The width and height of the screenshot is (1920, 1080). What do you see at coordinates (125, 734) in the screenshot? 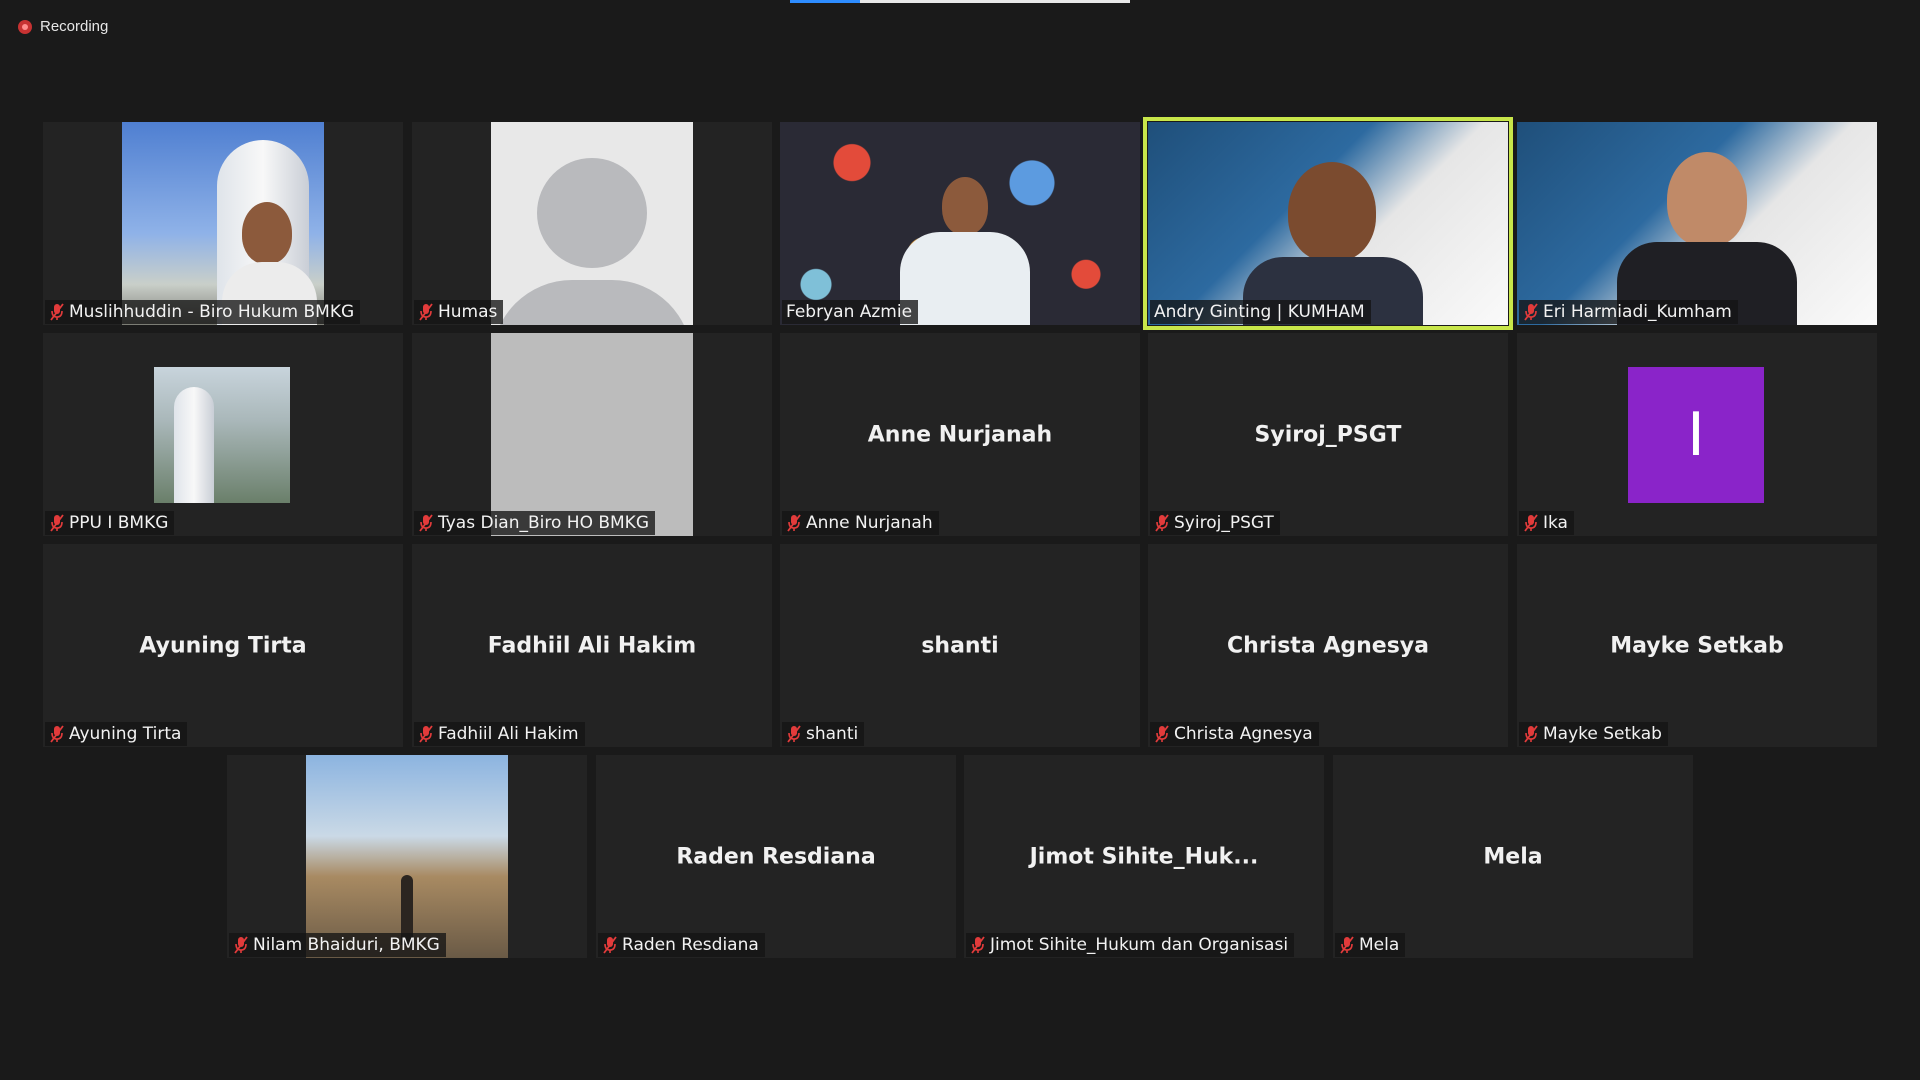
I see `participant-name: Ayuning Tirta` at bounding box center [125, 734].